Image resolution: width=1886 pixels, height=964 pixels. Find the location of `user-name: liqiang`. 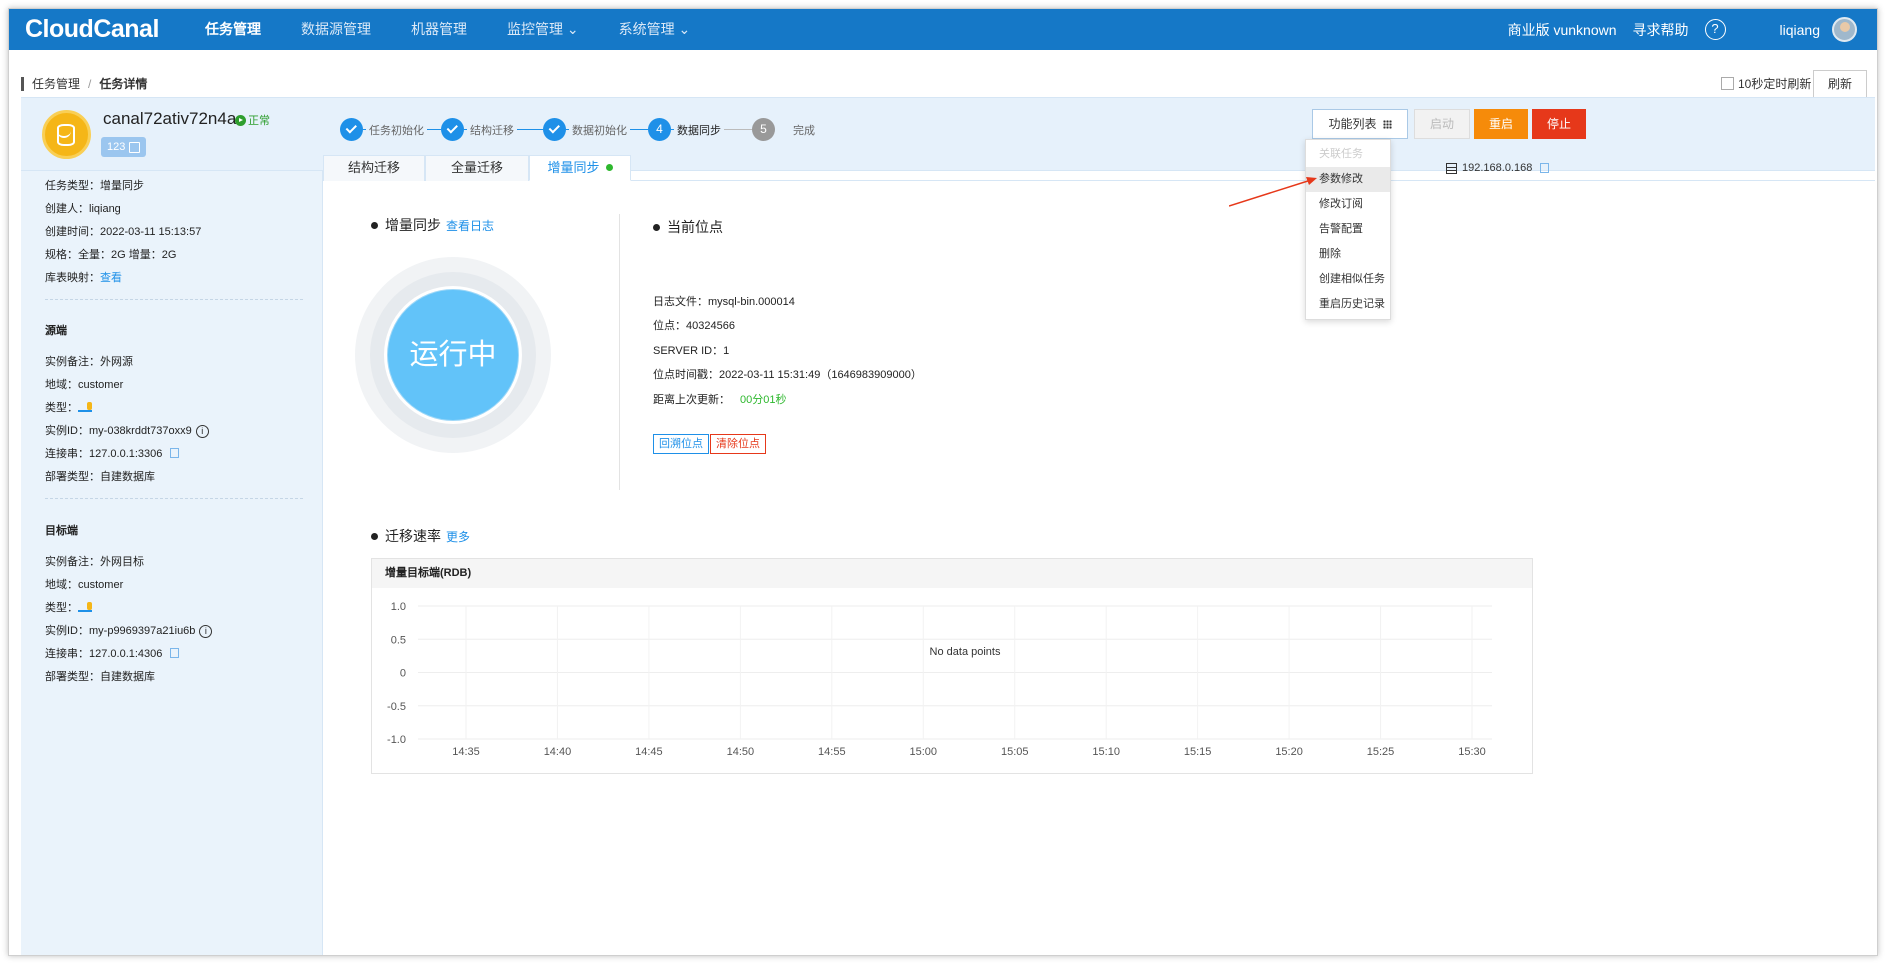

user-name: liqiang is located at coordinates (1800, 30).